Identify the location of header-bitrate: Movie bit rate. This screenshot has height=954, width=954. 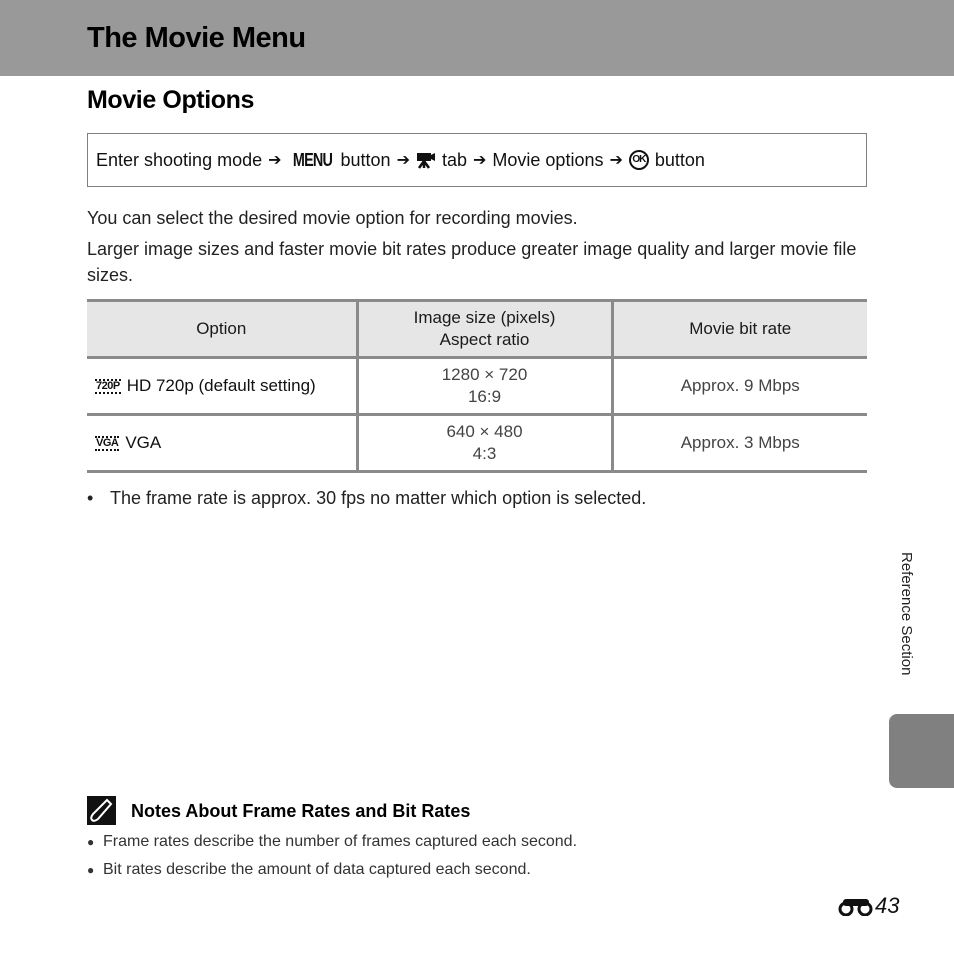
(738, 329).